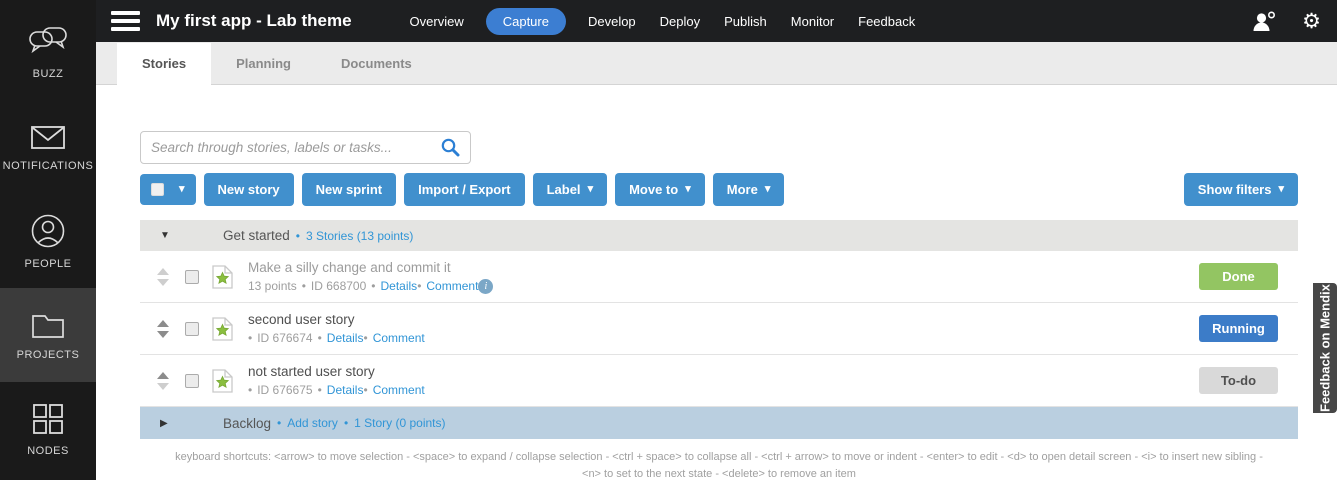 This screenshot has width=1337, height=480. I want to click on import-export-button: Import / Export, so click(464, 189).